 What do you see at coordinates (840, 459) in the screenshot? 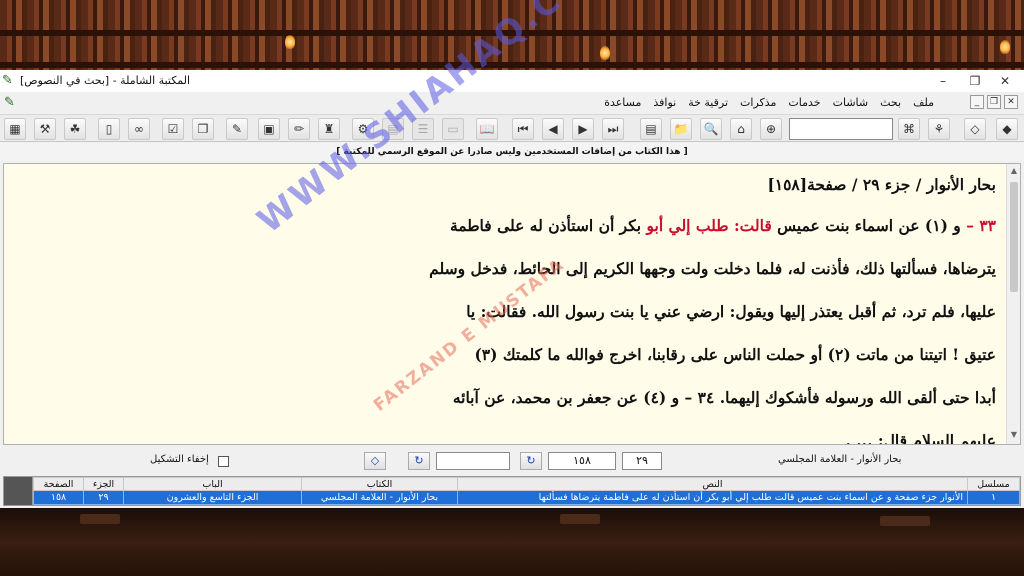
I see `current-book-label: بحار الأنوار - العلامة المجلسي` at bounding box center [840, 459].